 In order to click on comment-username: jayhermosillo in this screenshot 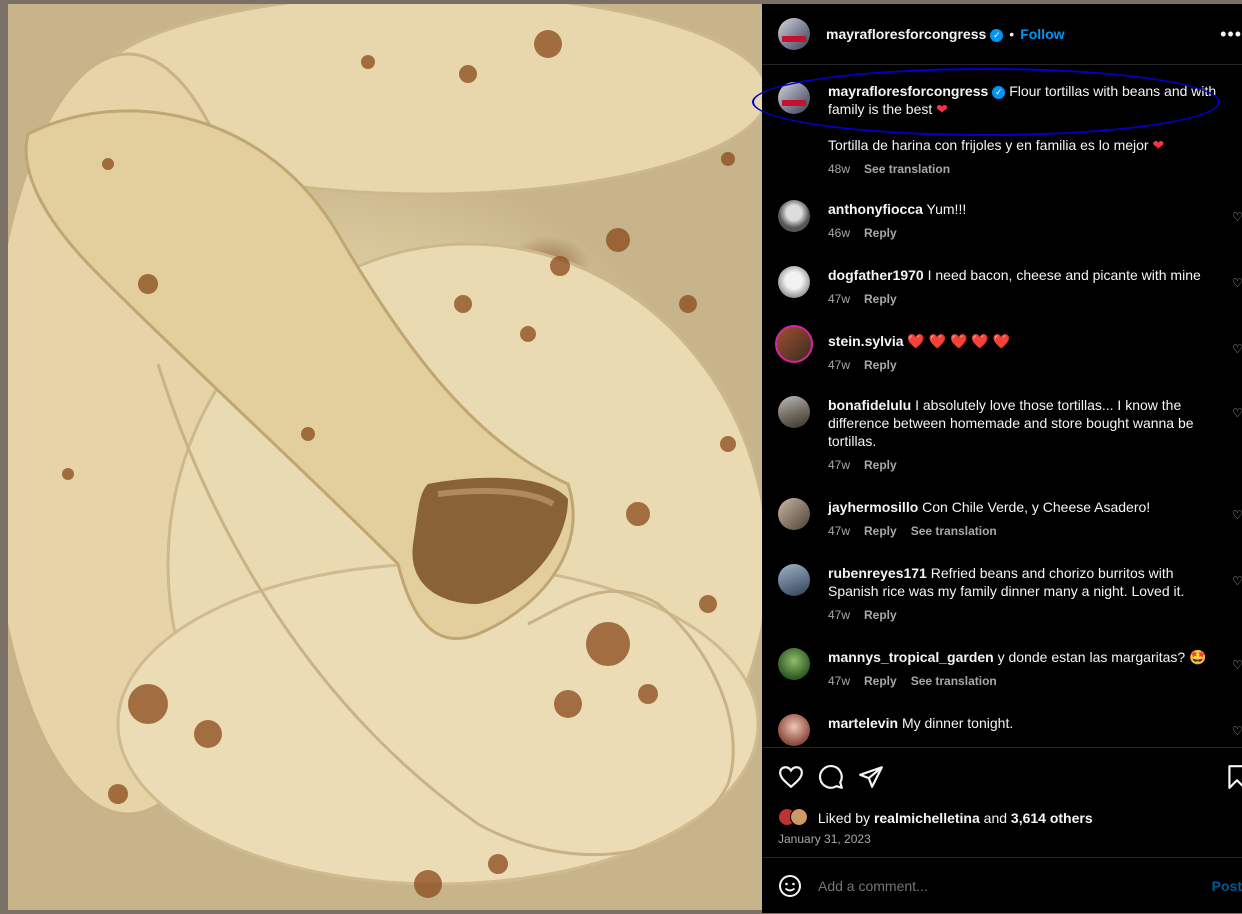, I will do `click(873, 507)`.